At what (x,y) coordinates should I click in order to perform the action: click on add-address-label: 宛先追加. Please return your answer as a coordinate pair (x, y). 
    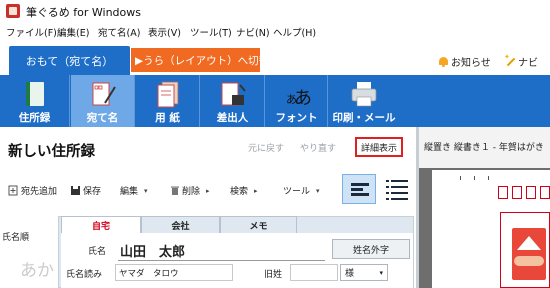
    Looking at the image, I should click on (39, 192).